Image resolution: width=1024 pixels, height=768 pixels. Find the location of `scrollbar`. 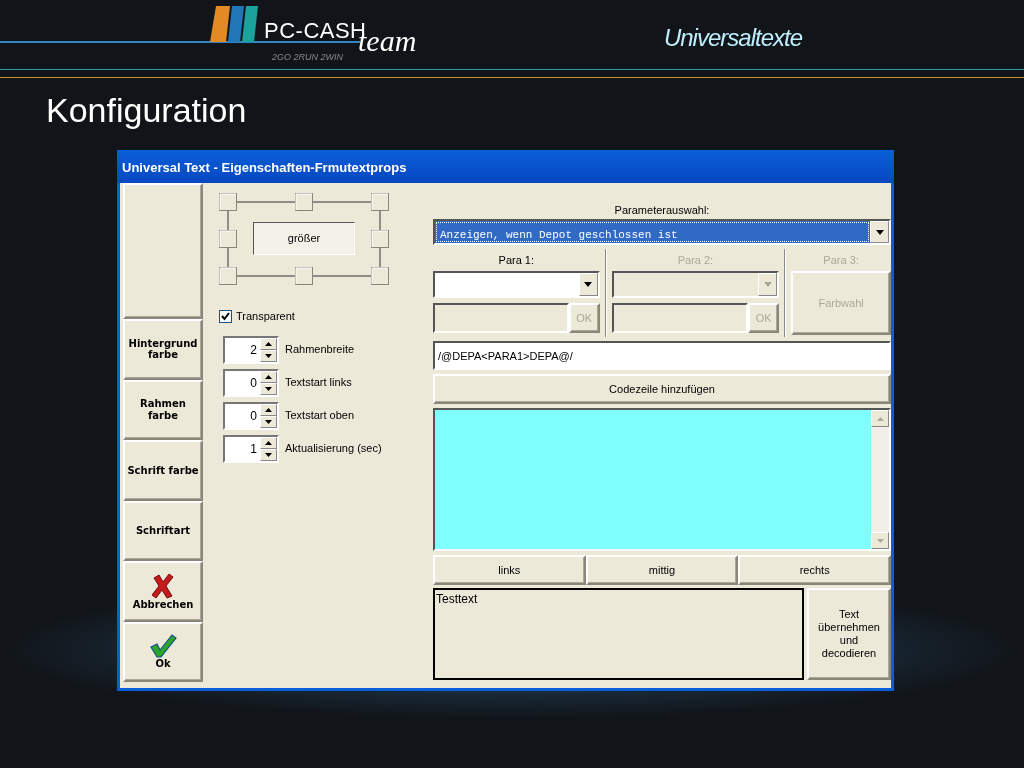

scrollbar is located at coordinates (880, 479).